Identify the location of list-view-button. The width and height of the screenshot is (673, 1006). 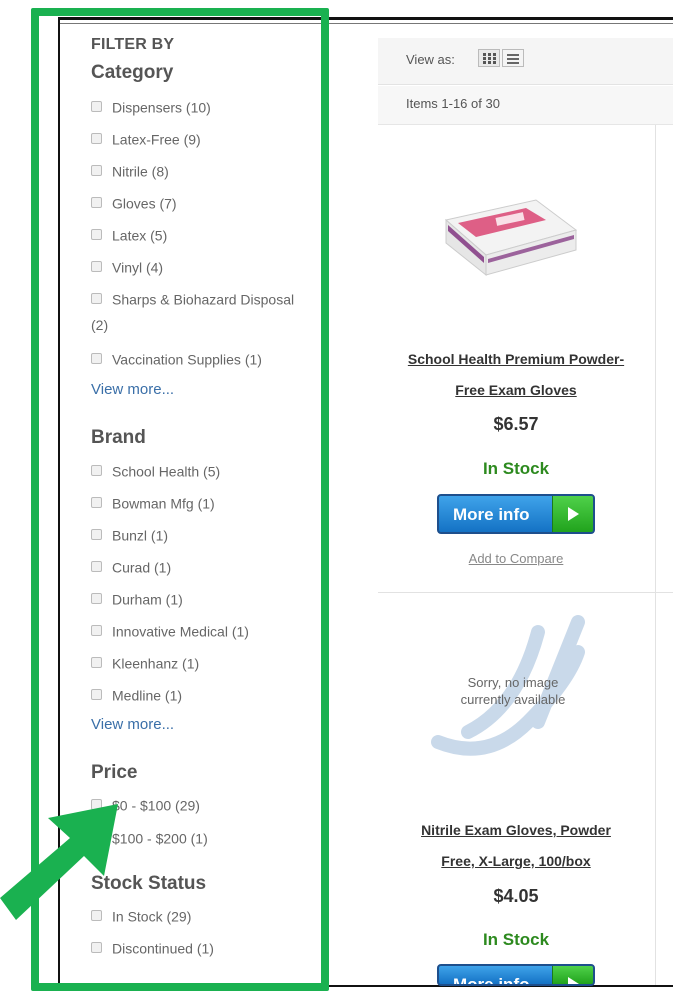
(513, 58).